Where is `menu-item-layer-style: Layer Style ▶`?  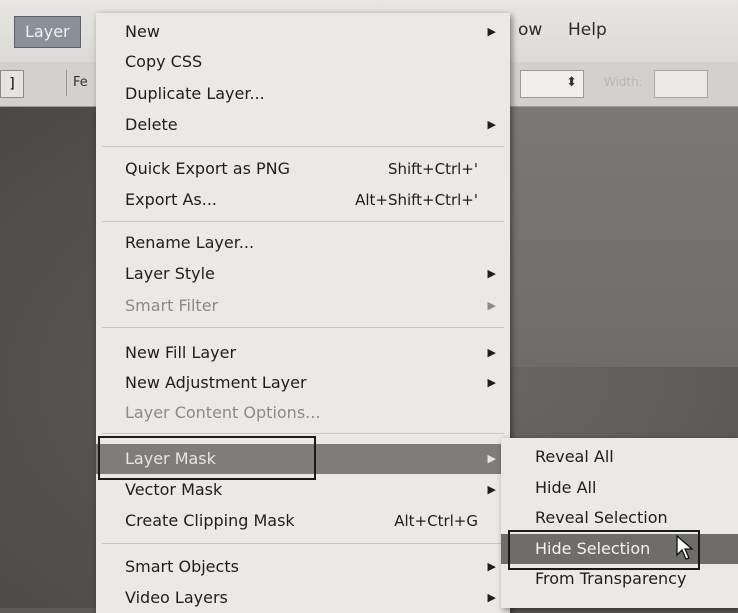
menu-item-layer-style: Layer Style ▶ is located at coordinates (303, 274).